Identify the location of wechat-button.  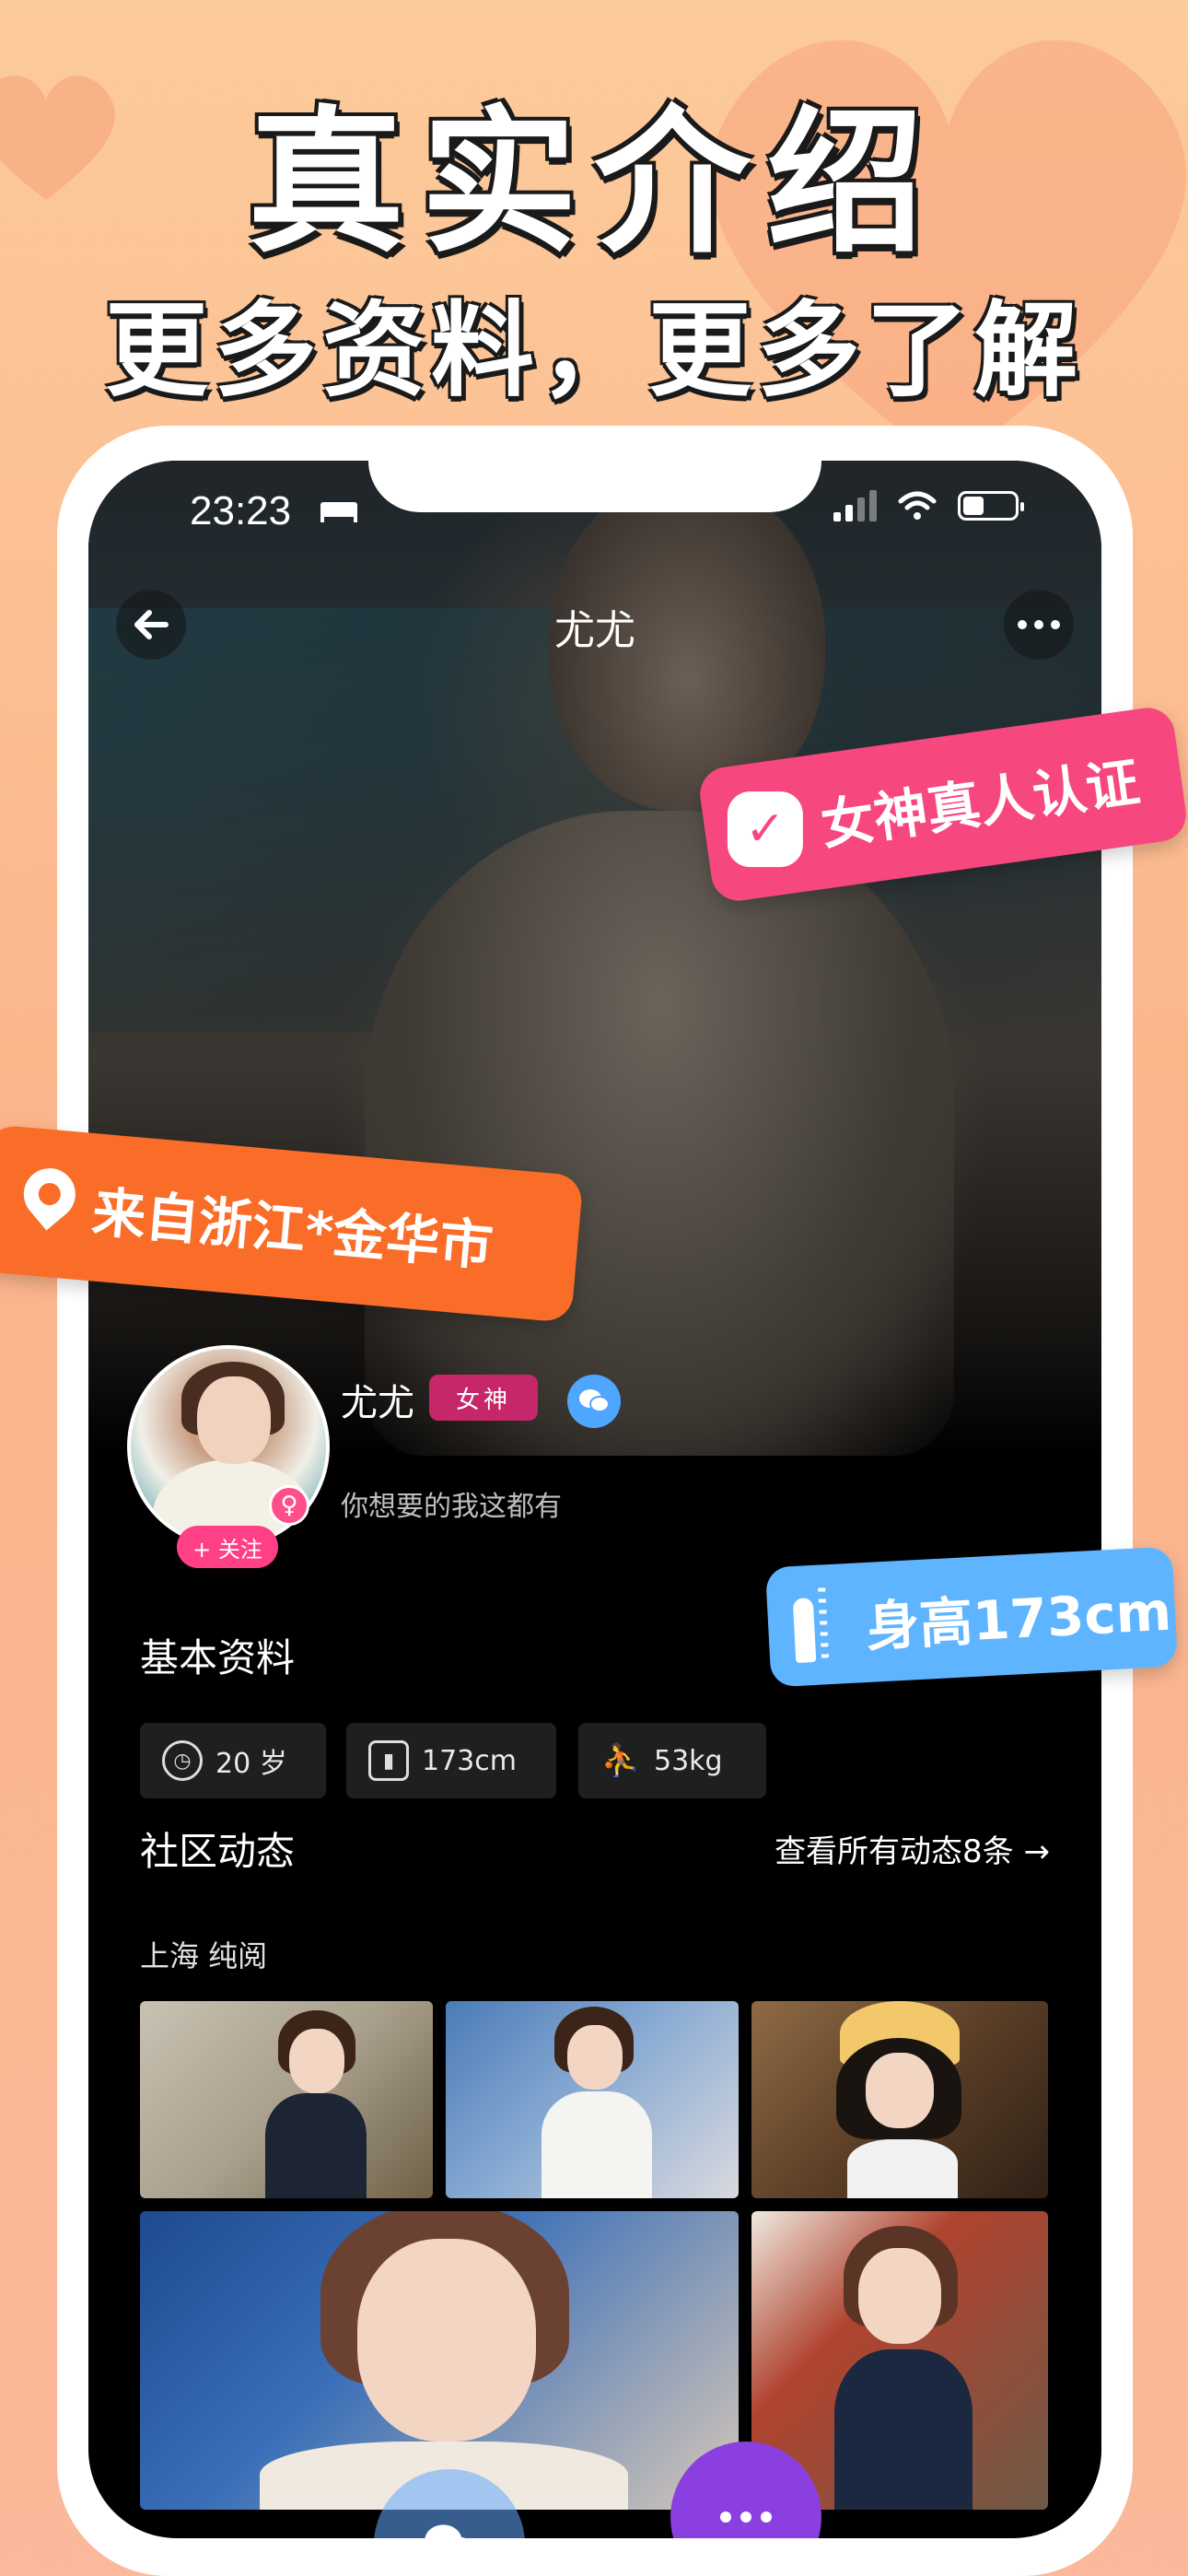
(594, 1401).